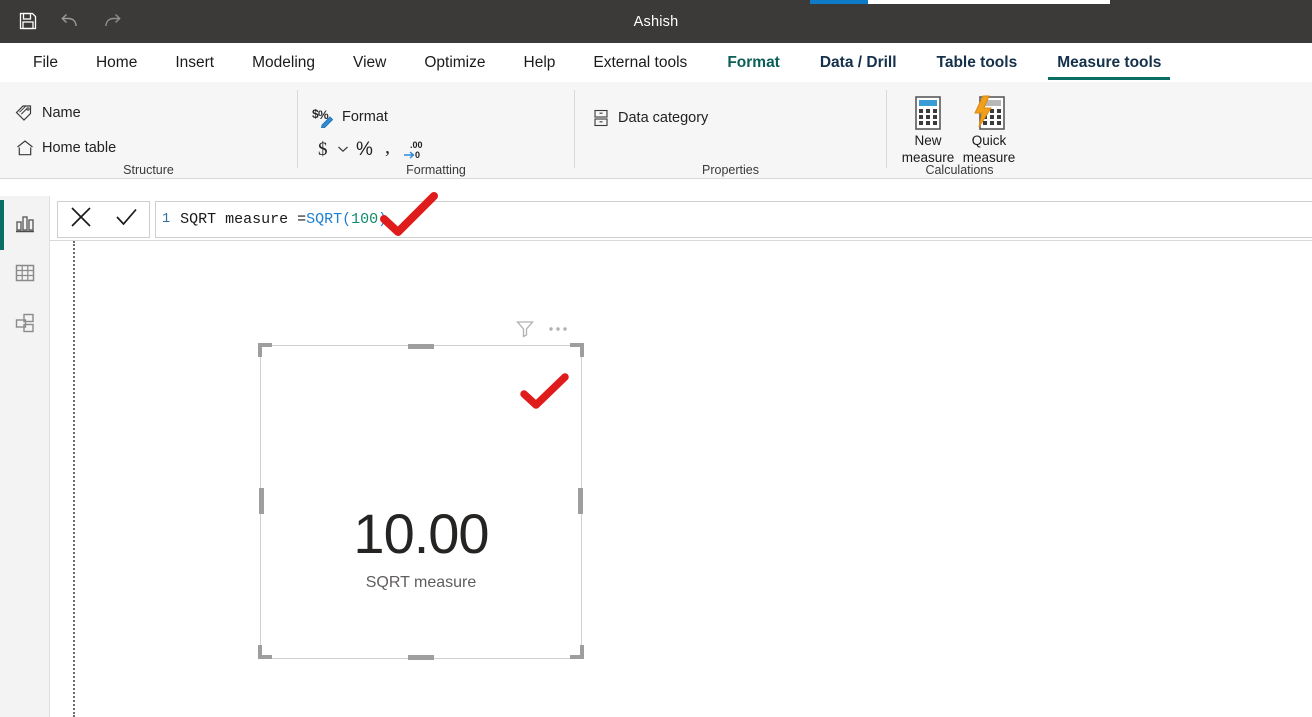  I want to click on formula-bar: 1 SQRT measure = SQRT(100), so click(656, 210).